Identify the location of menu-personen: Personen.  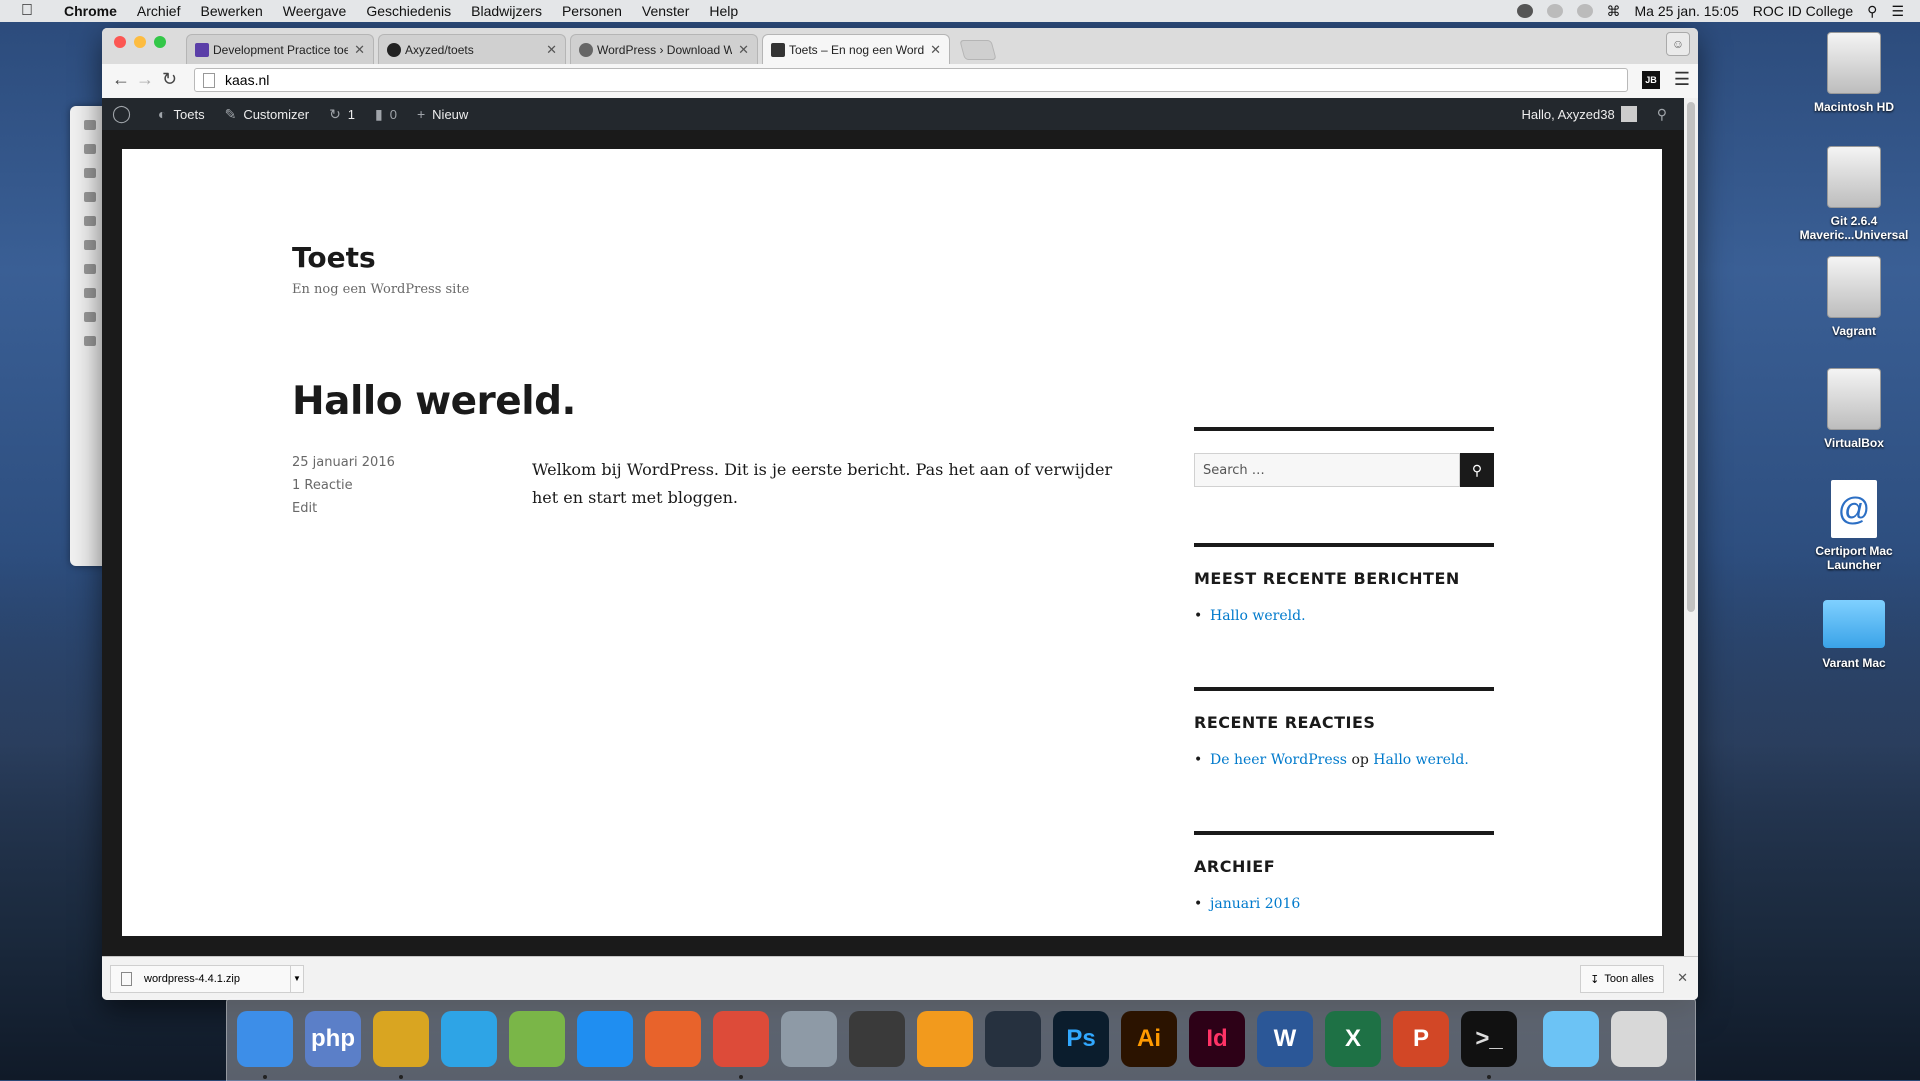
(592, 11).